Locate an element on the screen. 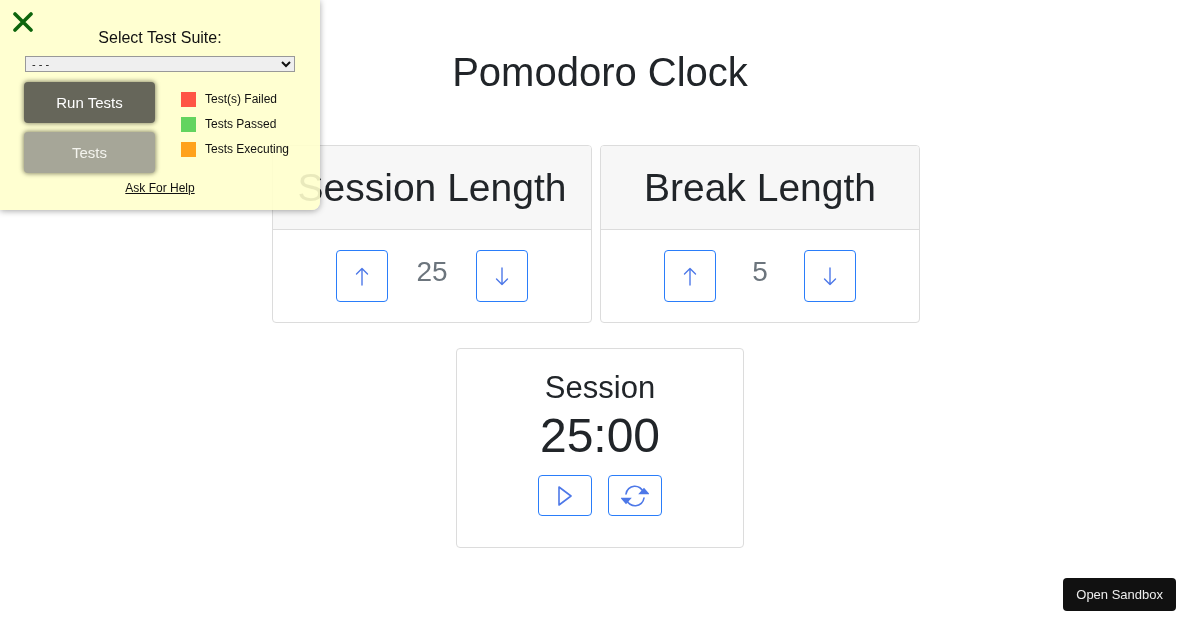  legend-label: Test(s) Failed is located at coordinates (241, 99).